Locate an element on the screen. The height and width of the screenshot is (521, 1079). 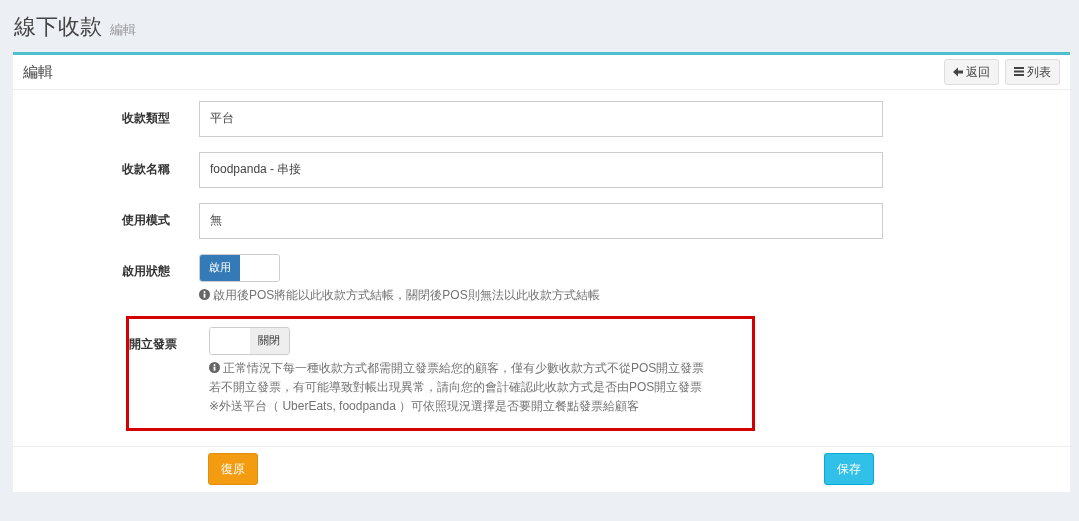
help-text: 正常情況下每一種收款方式都需開立發票給您的顧客，僅有少數收款方式不從POS開立發票 is located at coordinates (464, 367).